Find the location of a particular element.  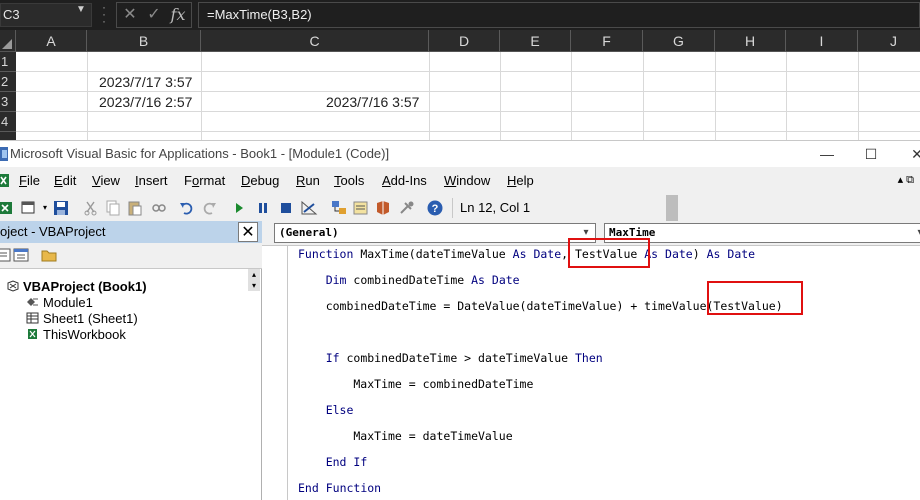

project-explorer-icon is located at coordinates (339, 208).